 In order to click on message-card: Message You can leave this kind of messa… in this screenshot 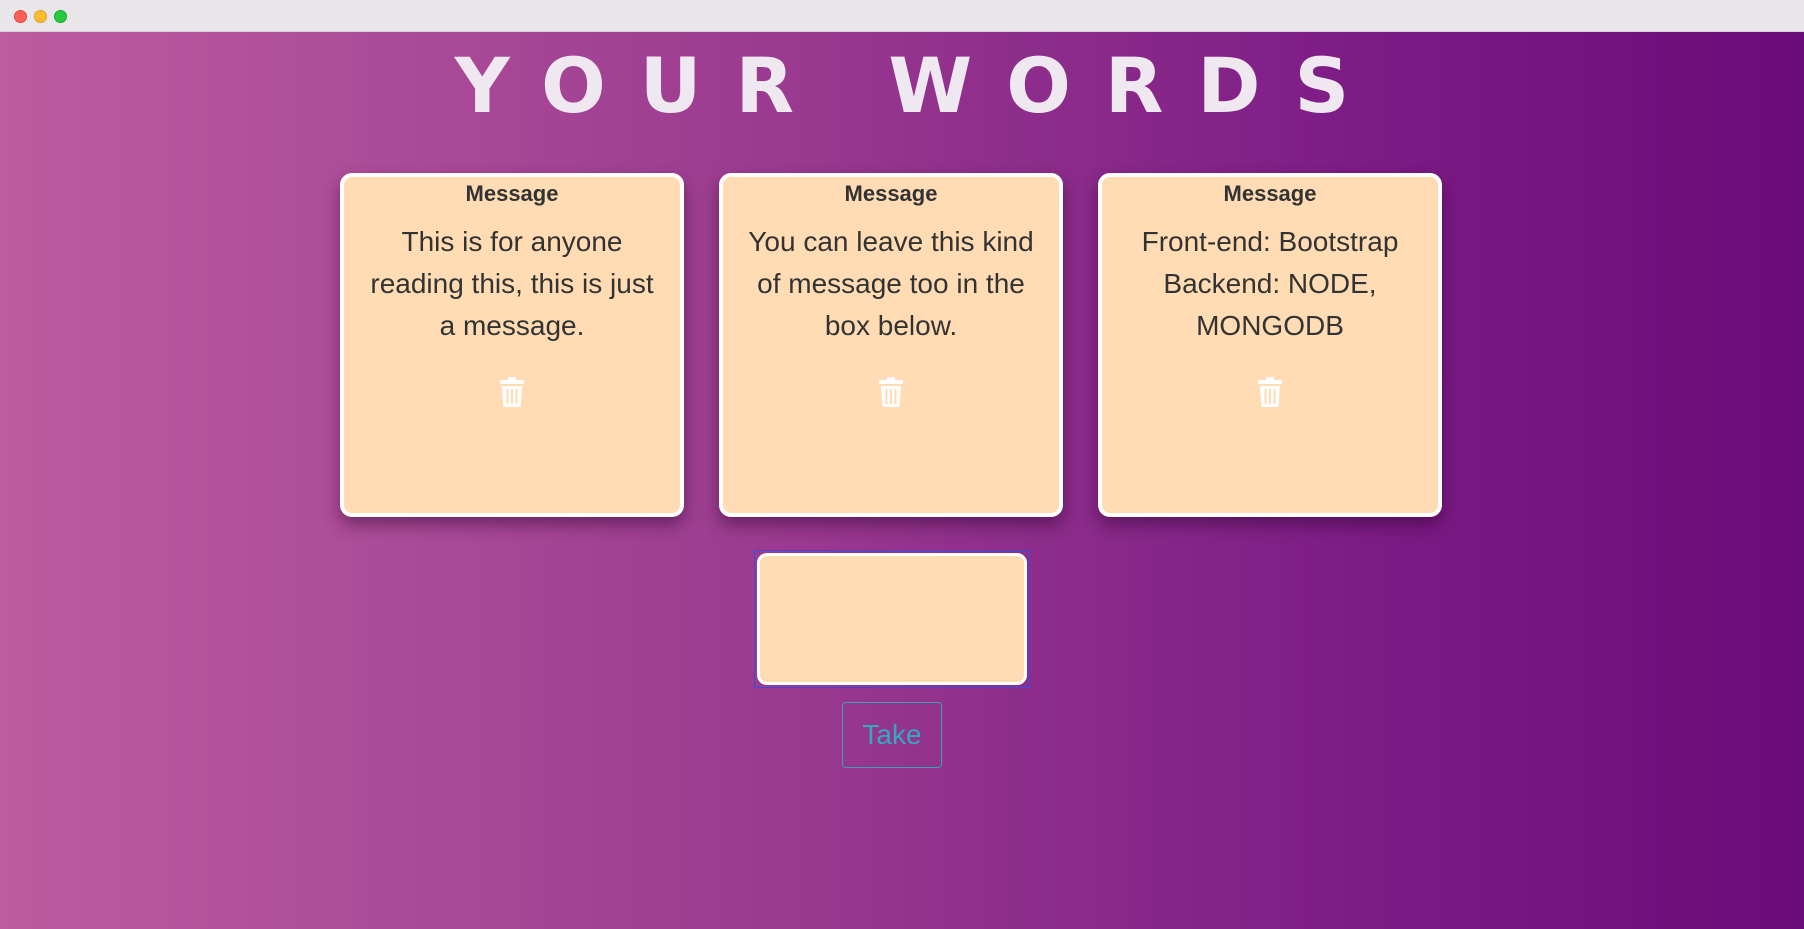, I will do `click(891, 345)`.